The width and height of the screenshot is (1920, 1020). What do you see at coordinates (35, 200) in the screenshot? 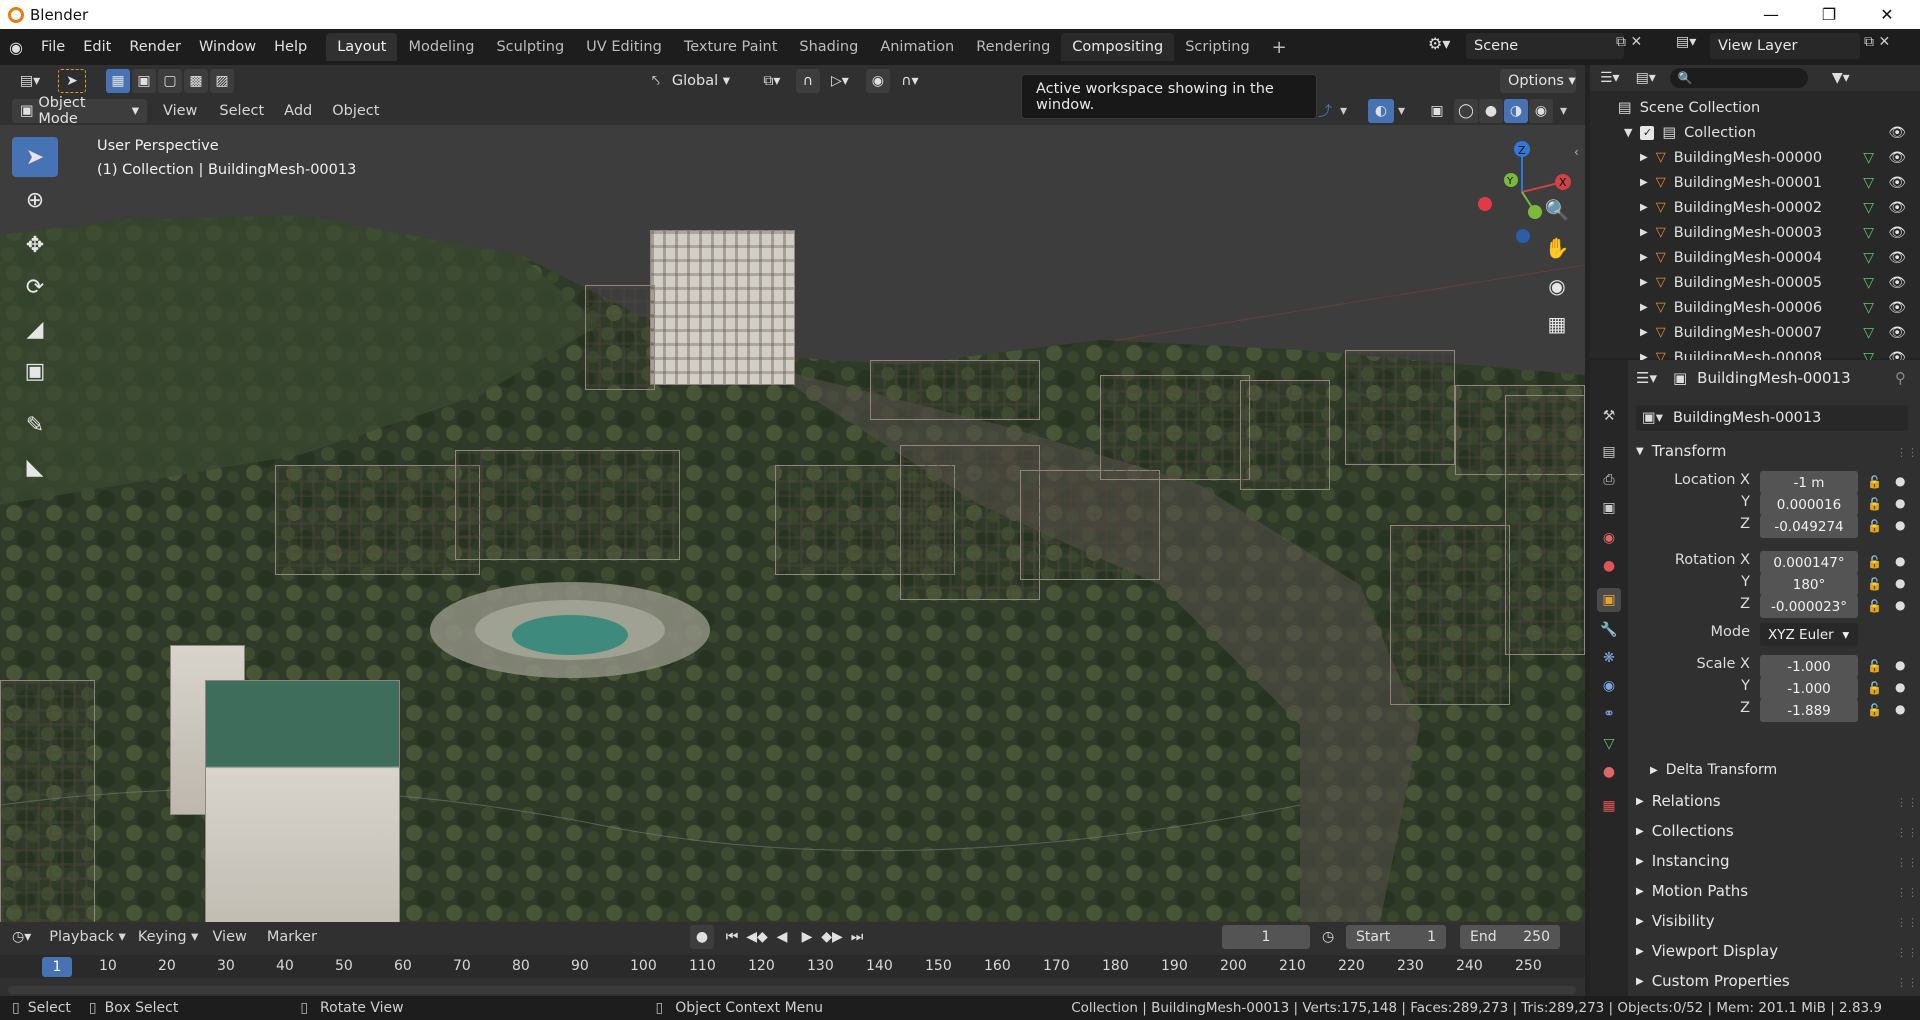
I see `cursor-tool-icon: ⊕` at bounding box center [35, 200].